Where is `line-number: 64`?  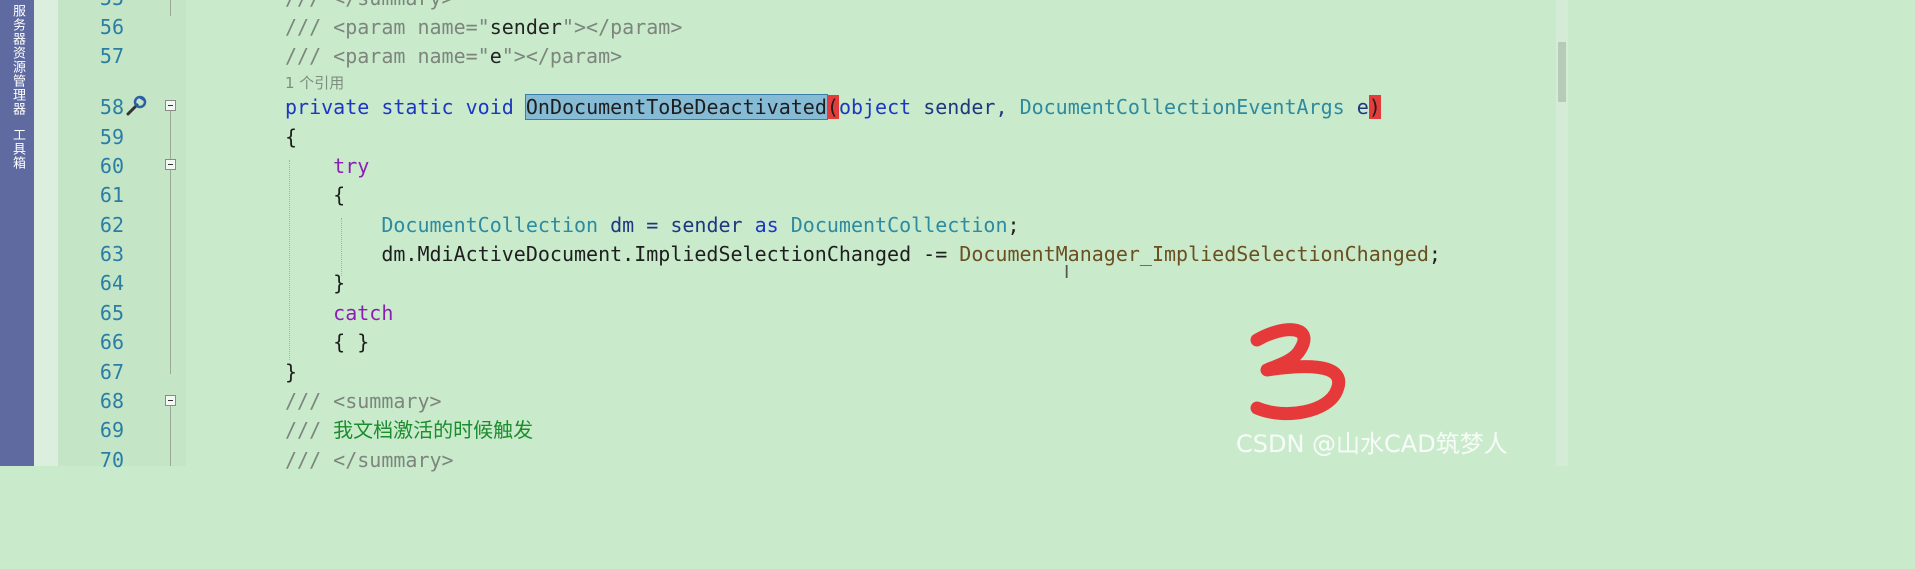 line-number: 64 is located at coordinates (111, 283).